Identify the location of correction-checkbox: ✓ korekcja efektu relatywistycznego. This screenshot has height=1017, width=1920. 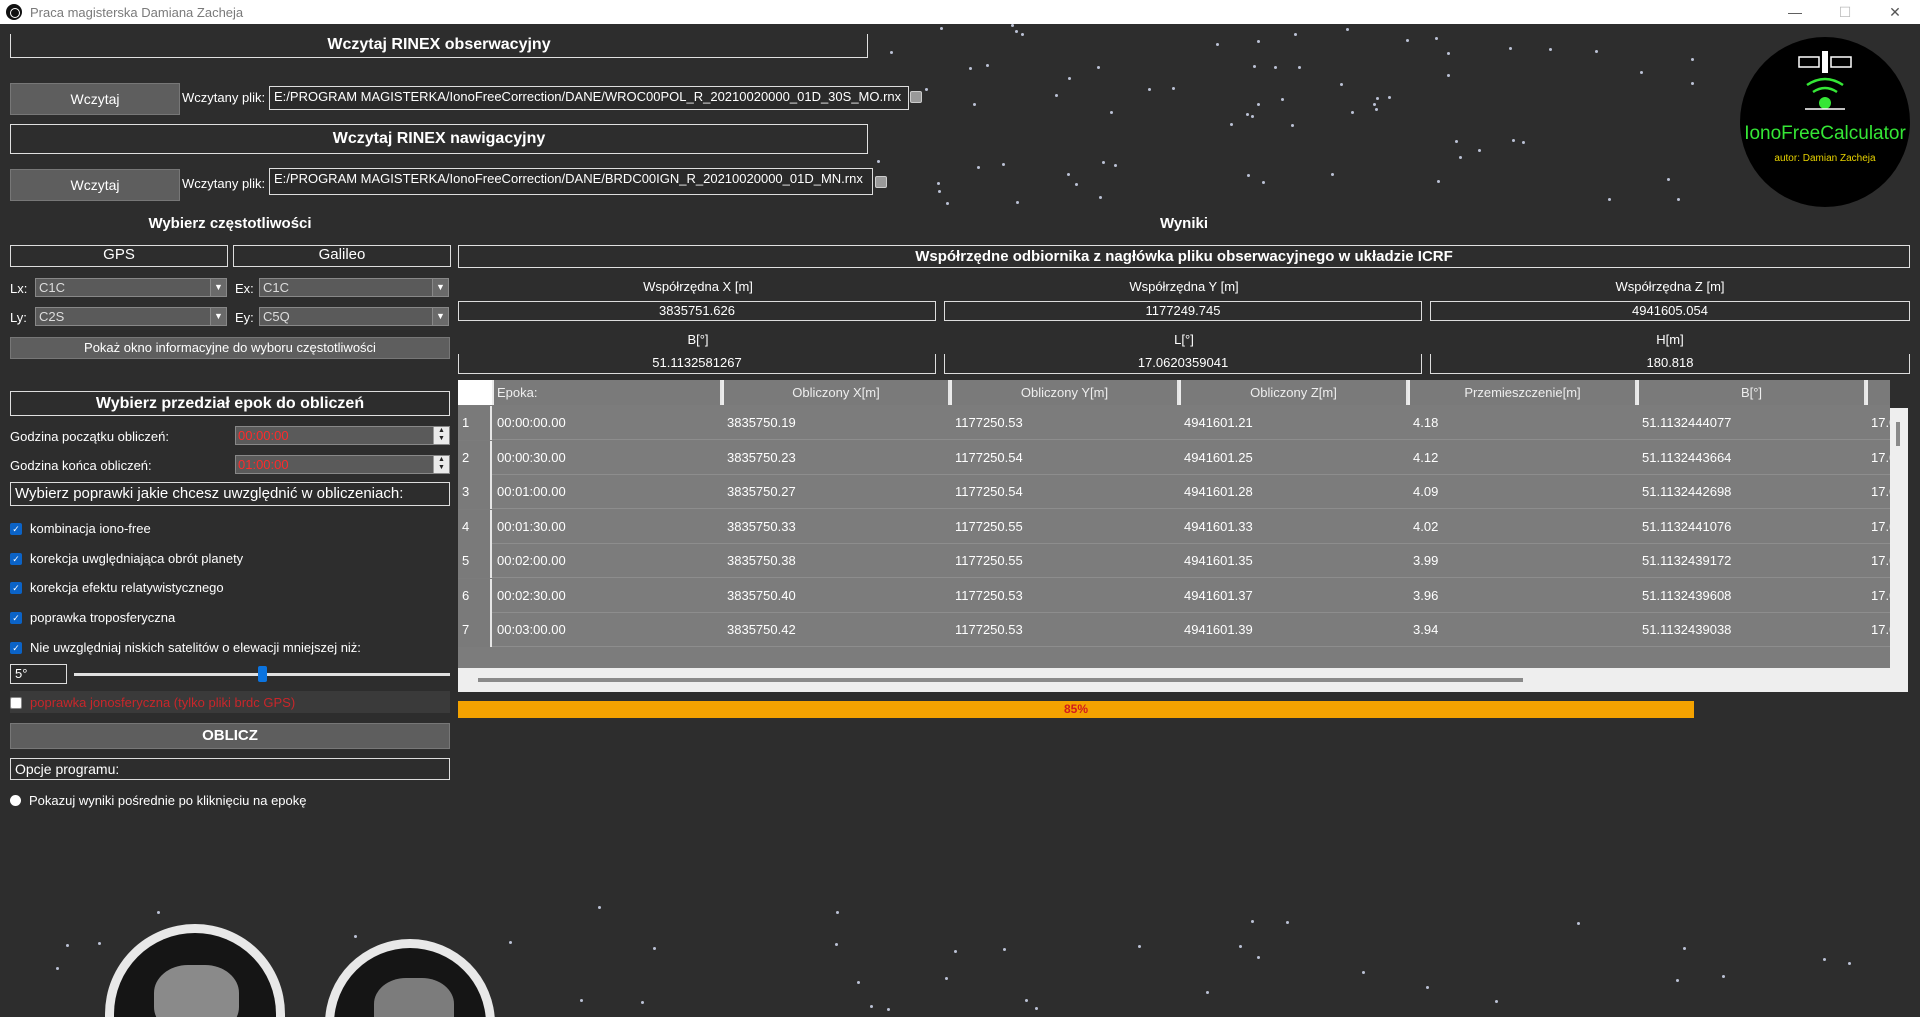
(117, 587).